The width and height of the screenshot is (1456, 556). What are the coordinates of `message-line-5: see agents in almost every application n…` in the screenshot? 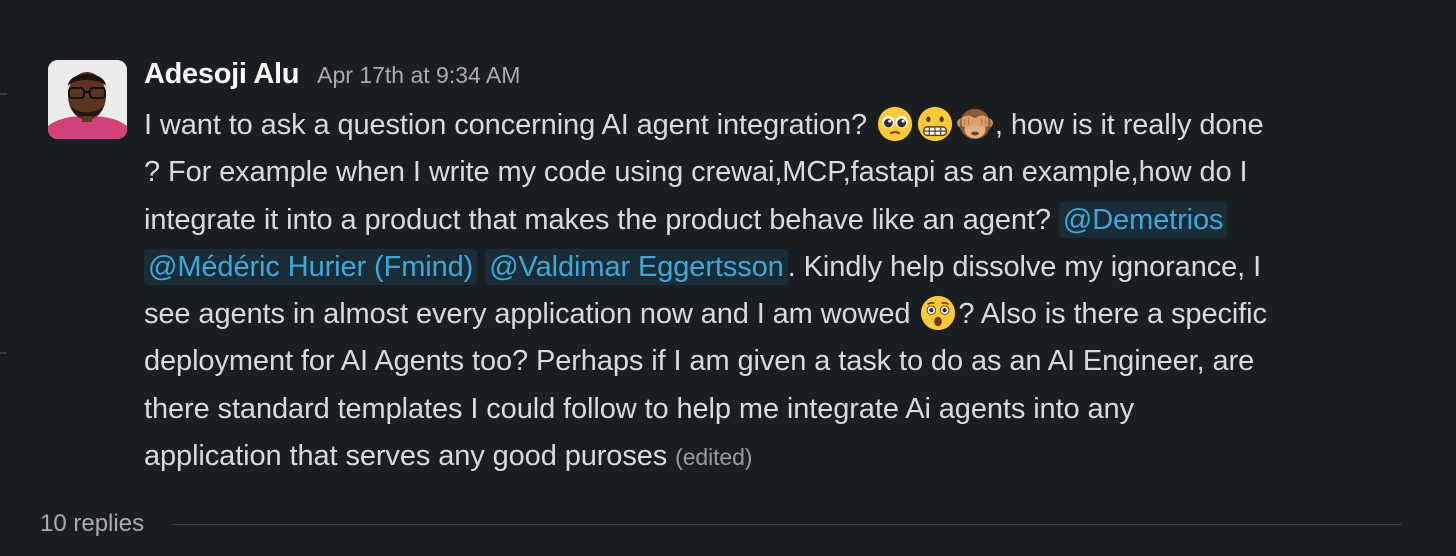 It's located at (780, 314).